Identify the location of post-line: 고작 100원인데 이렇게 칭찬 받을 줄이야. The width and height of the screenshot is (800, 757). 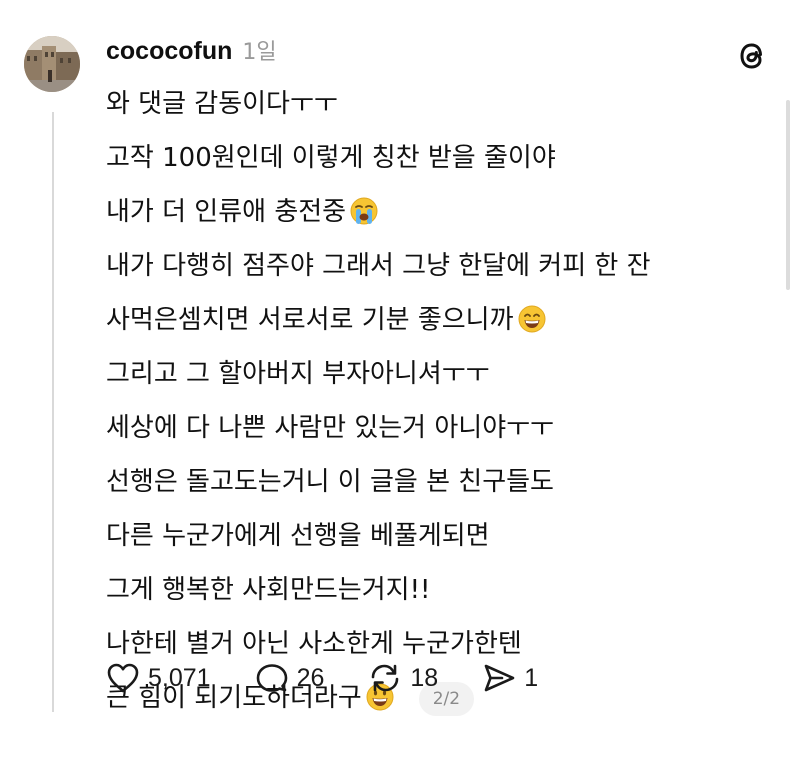
(426, 158).